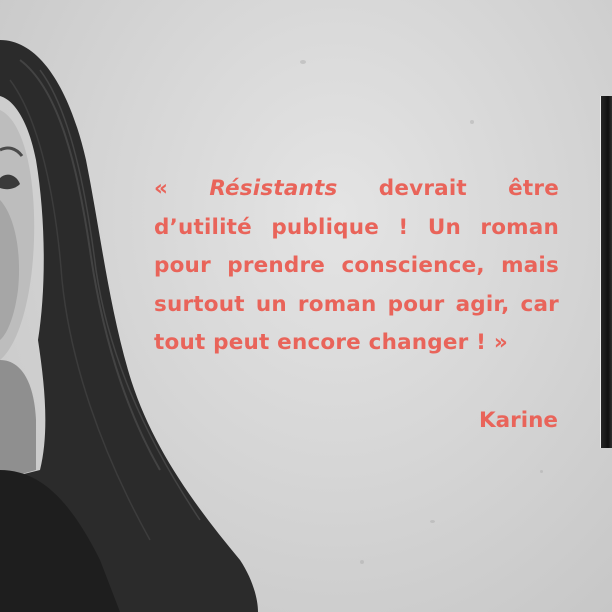 This screenshot has height=612, width=612. I want to click on neck-shape, so click(18, 420).